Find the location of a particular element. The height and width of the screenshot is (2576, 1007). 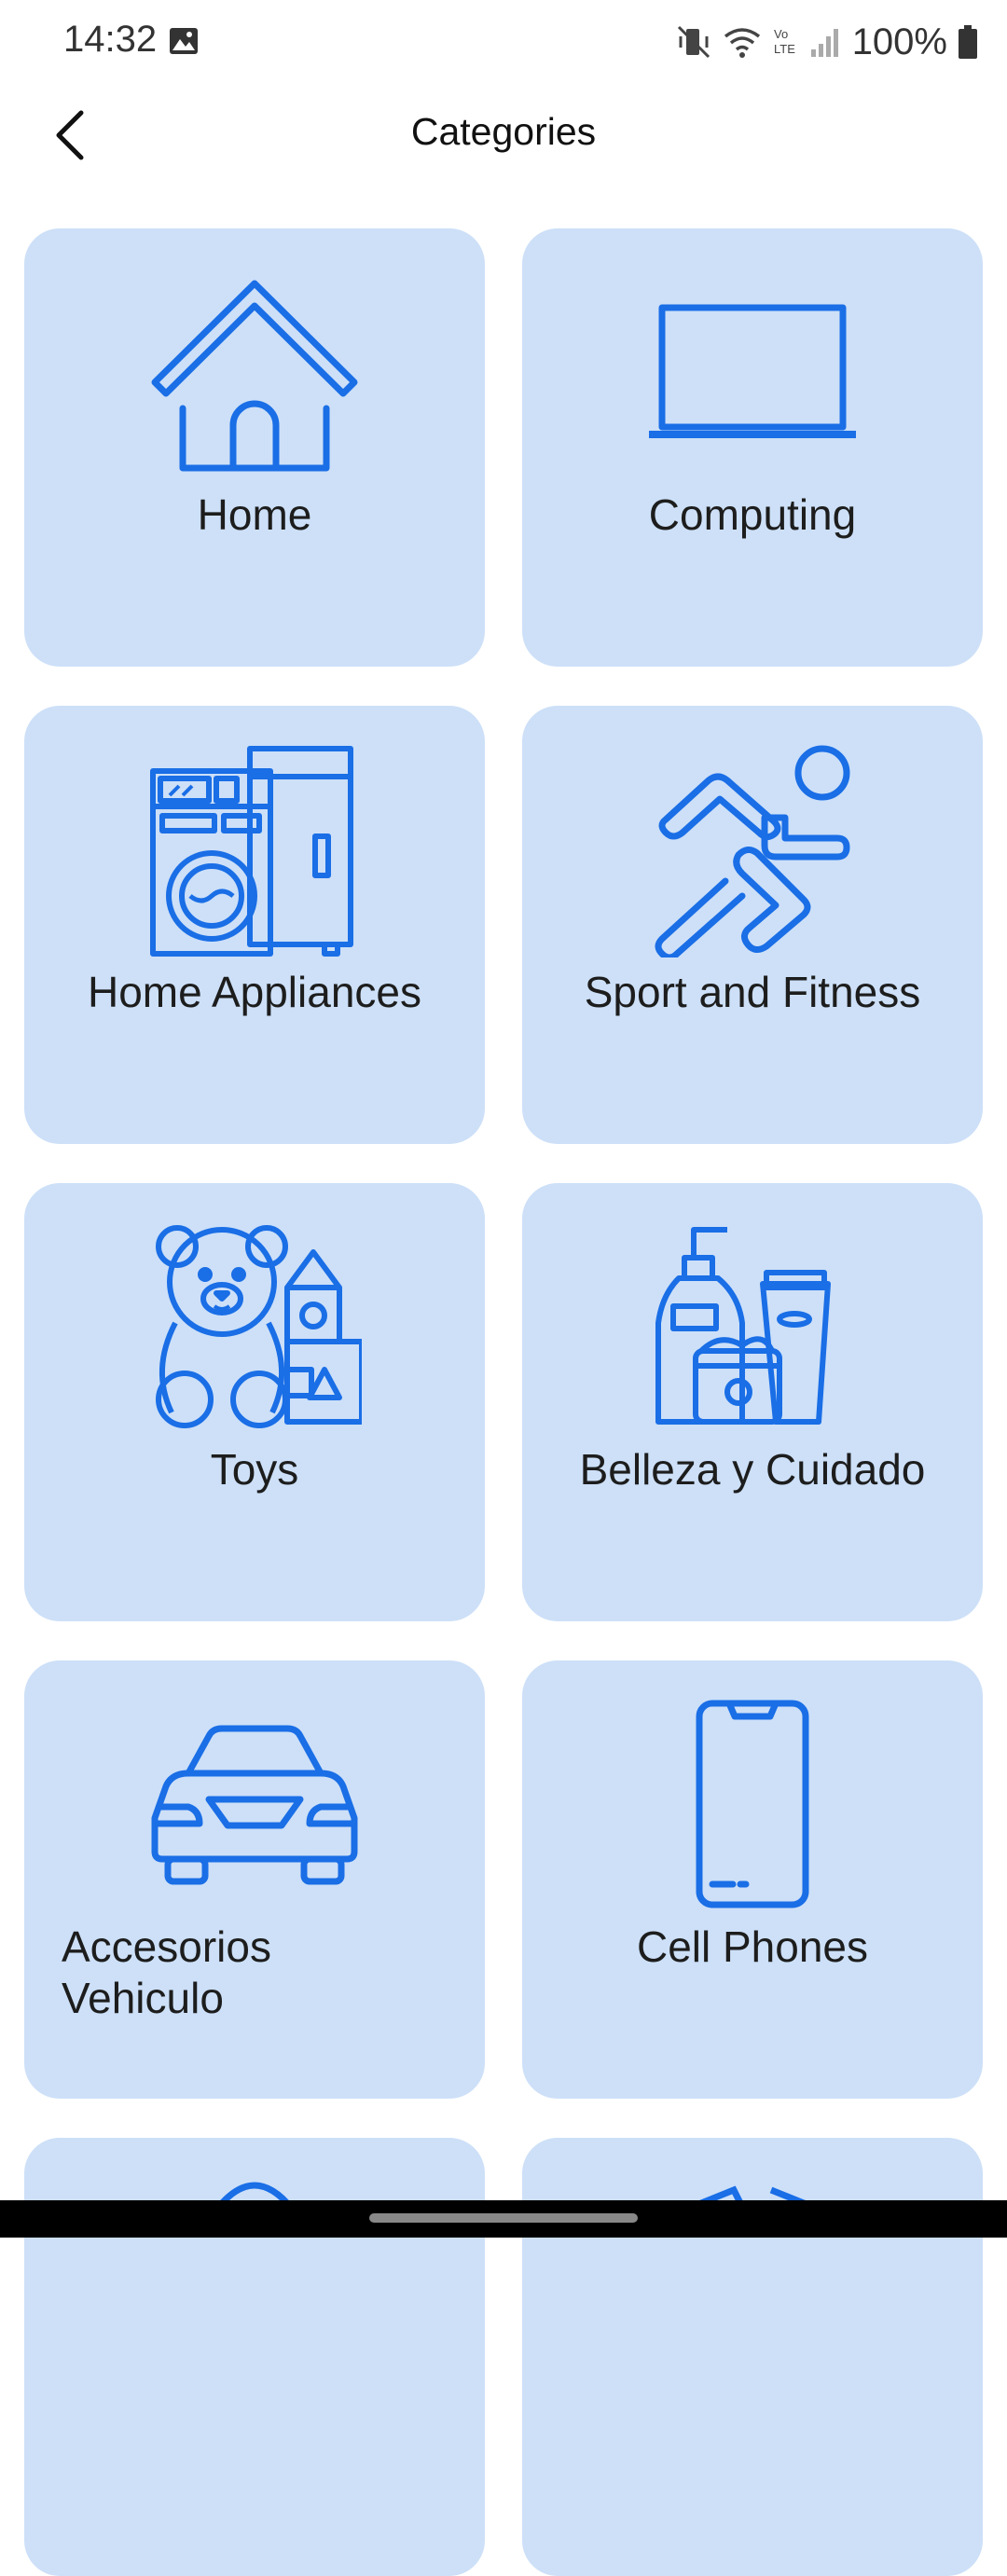

volte-icon: Vo LTE is located at coordinates (786, 42).